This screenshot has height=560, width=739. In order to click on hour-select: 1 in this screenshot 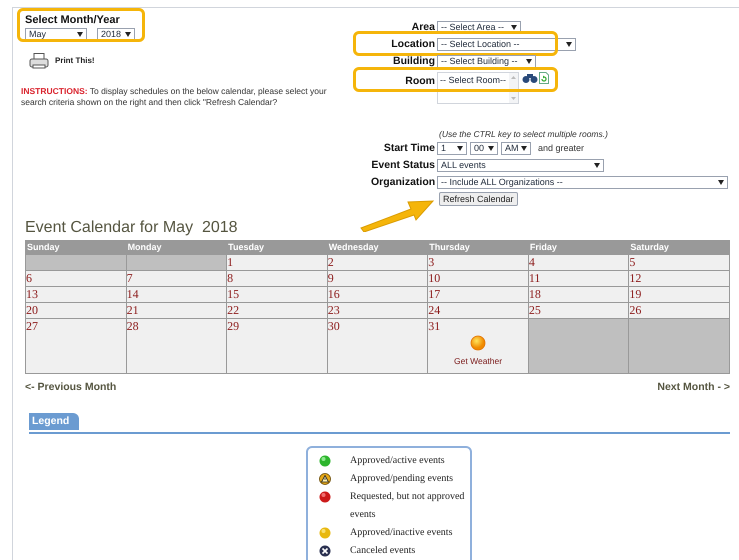, I will do `click(452, 148)`.